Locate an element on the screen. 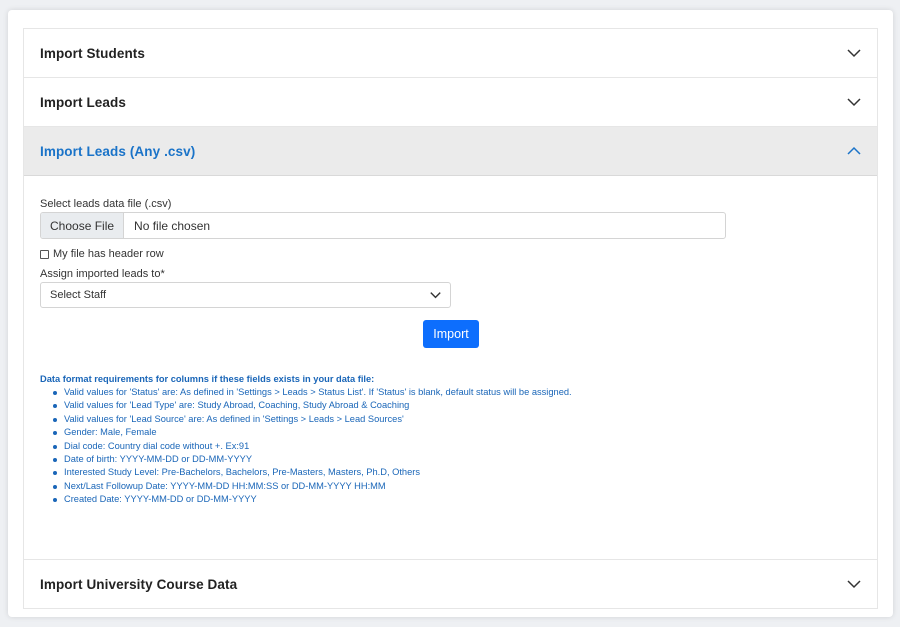 Image resolution: width=900 pixels, height=627 pixels. import-button-wrap: Import is located at coordinates (451, 334).